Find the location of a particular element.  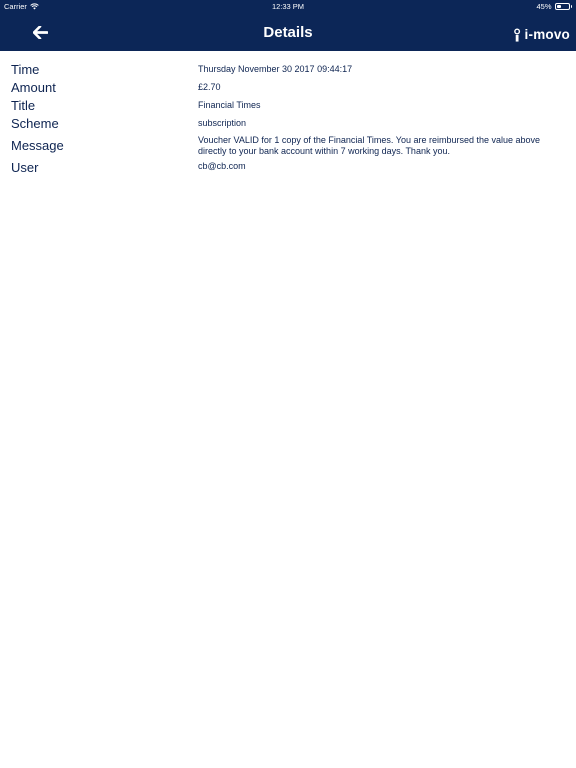

status-time: 12:33 PM is located at coordinates (288, 6).